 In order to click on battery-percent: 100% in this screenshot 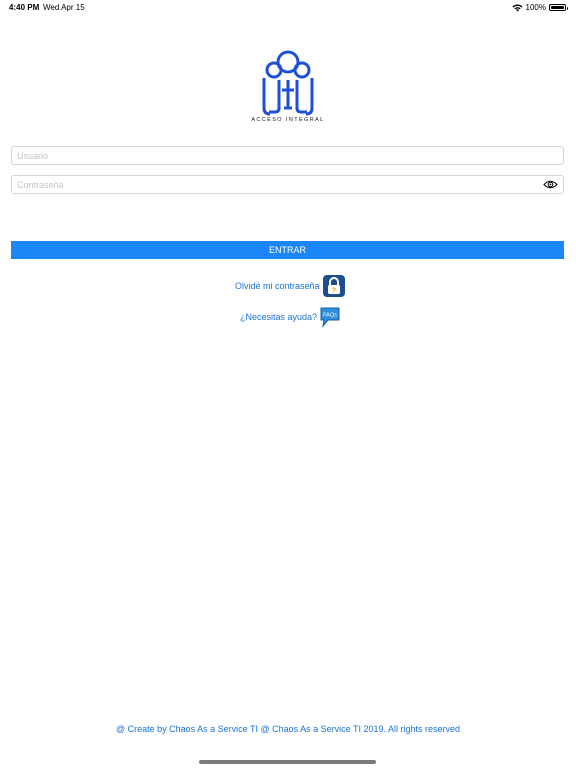, I will do `click(535, 7)`.